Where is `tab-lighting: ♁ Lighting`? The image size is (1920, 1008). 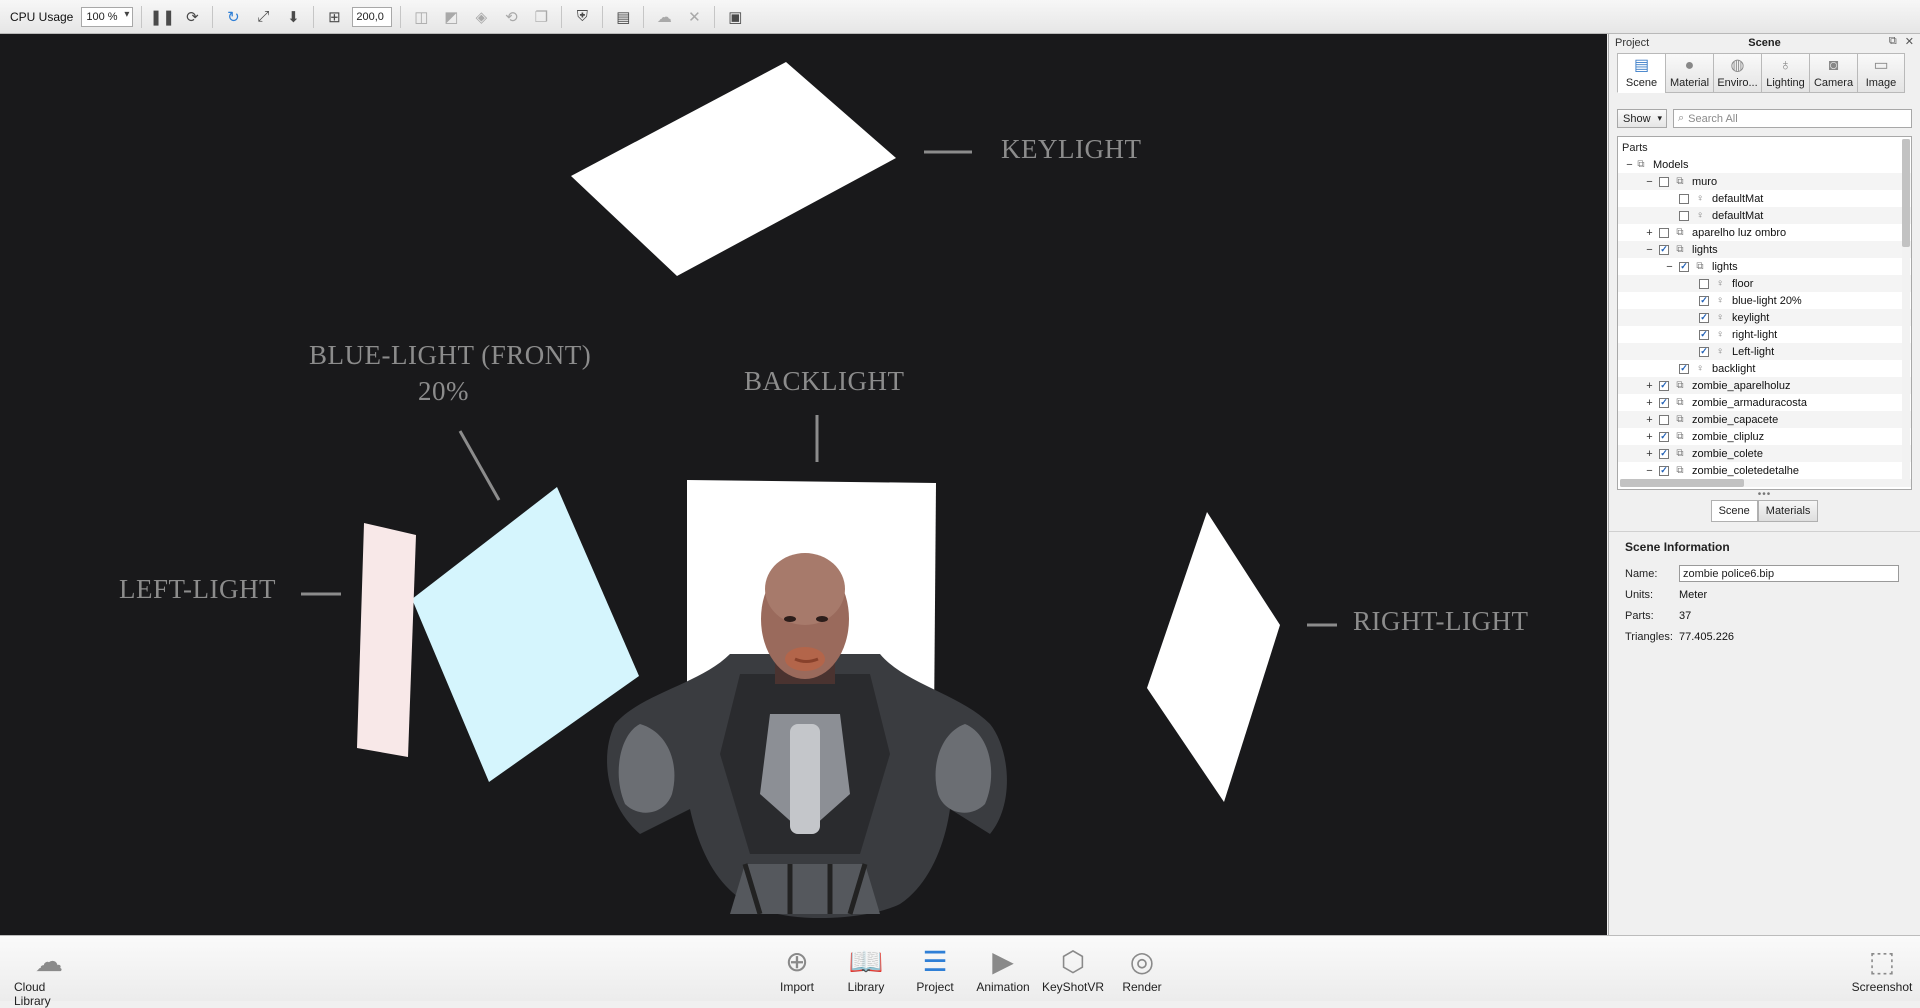 tab-lighting: ♁ Lighting is located at coordinates (1785, 73).